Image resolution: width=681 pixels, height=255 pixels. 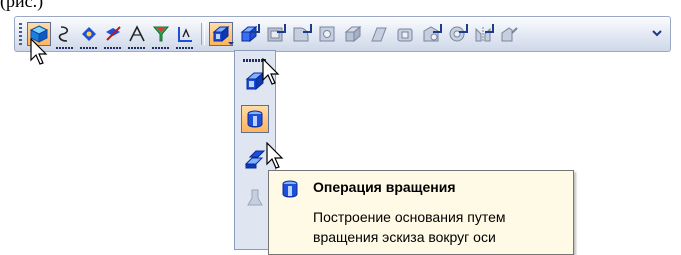 I want to click on axis-icon, so click(x=113, y=33).